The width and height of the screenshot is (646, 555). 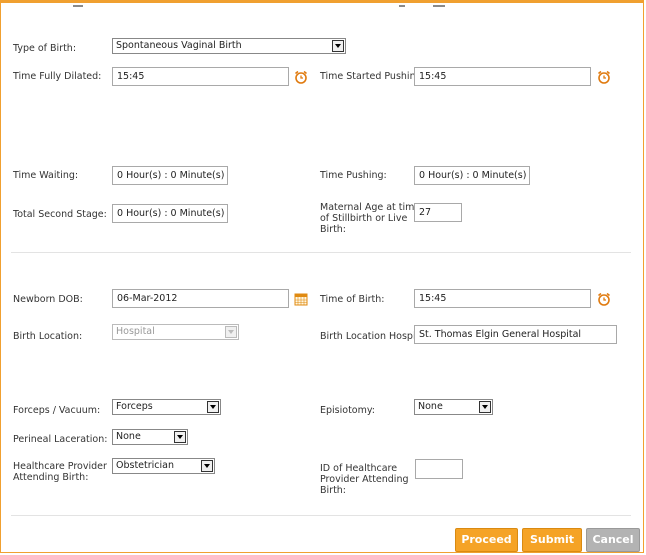 I want to click on calendar-icon, so click(x=301, y=299).